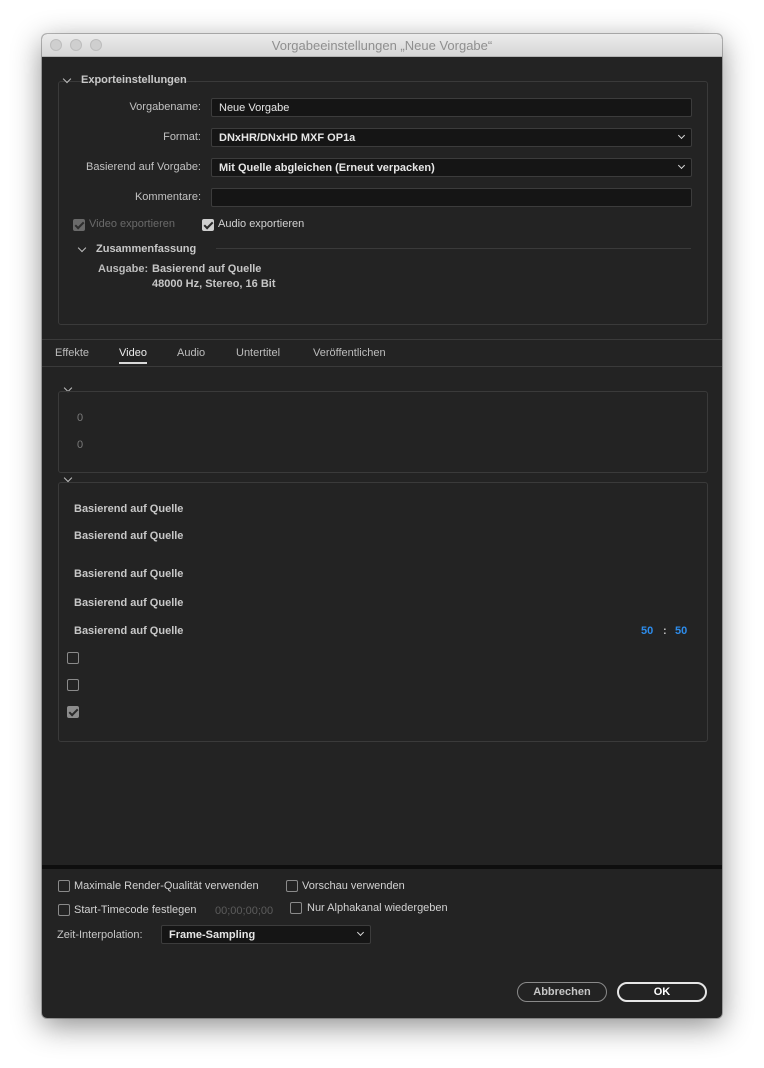  I want to click on video-setting-value-5: Basierend auf Quelle, so click(129, 631).